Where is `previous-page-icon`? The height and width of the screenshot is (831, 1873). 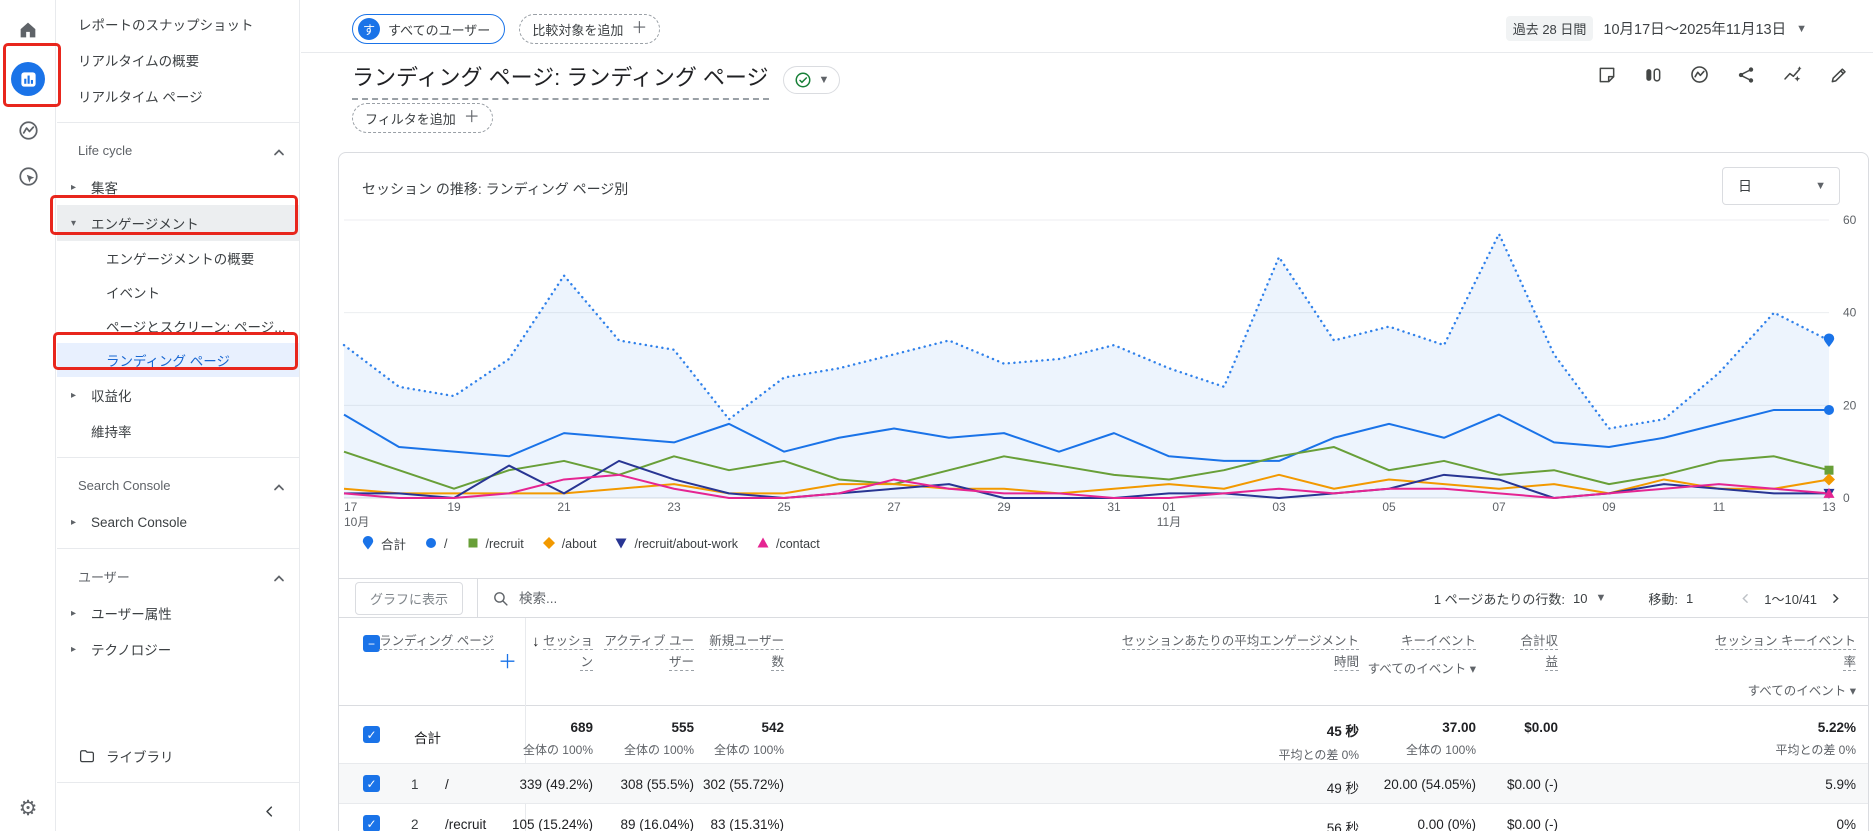
previous-page-icon is located at coordinates (1745, 598).